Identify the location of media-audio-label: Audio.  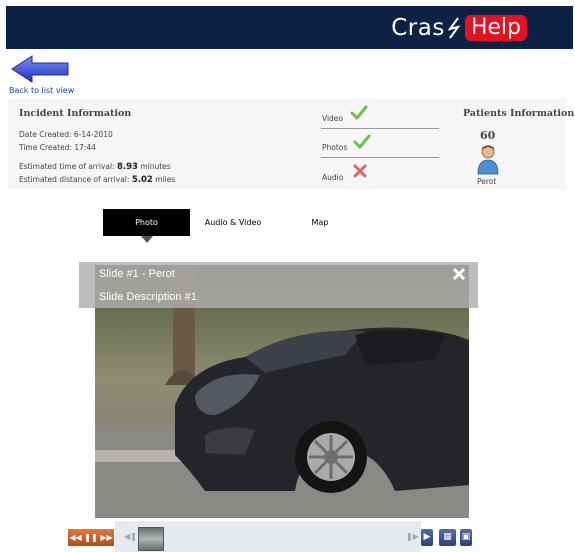
(333, 177).